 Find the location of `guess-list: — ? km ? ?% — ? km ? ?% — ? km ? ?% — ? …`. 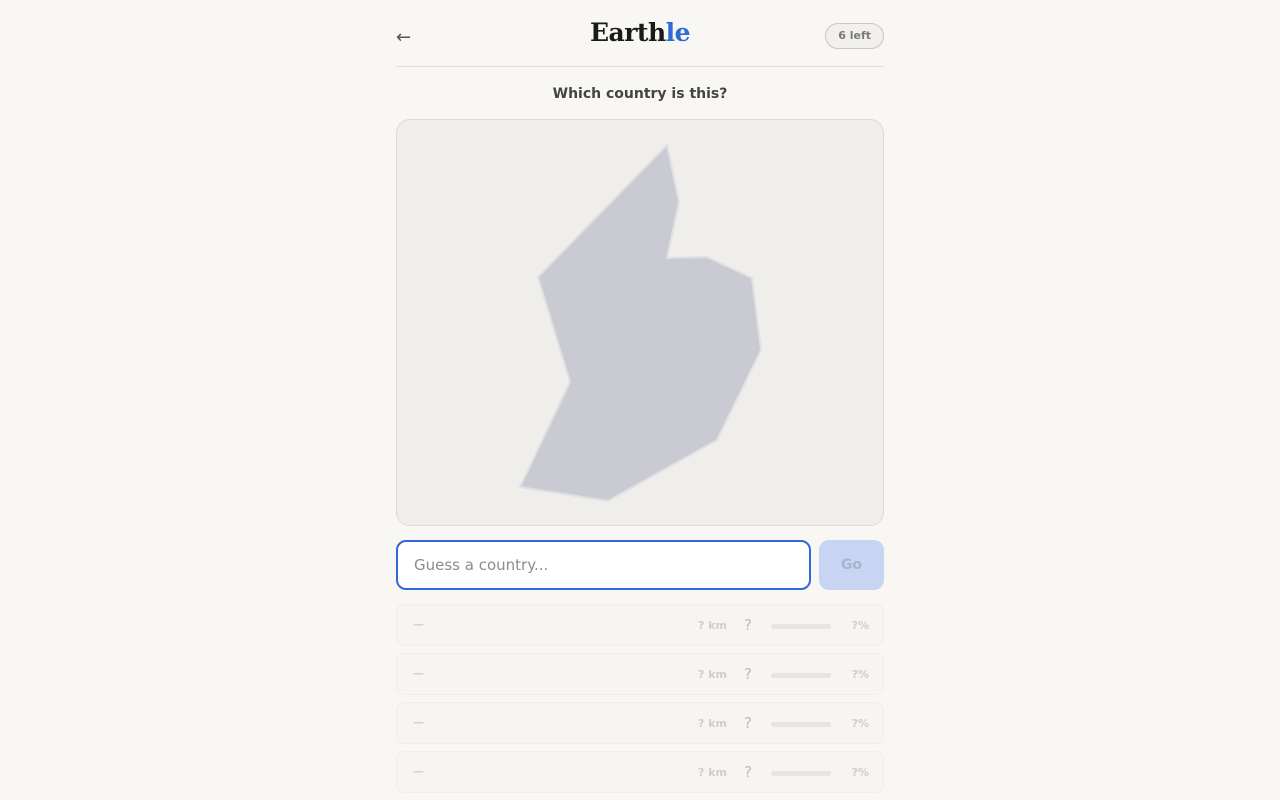

guess-list: — ? km ? ?% — ? km ? ?% — ? km ? ?% — ? … is located at coordinates (640, 702).